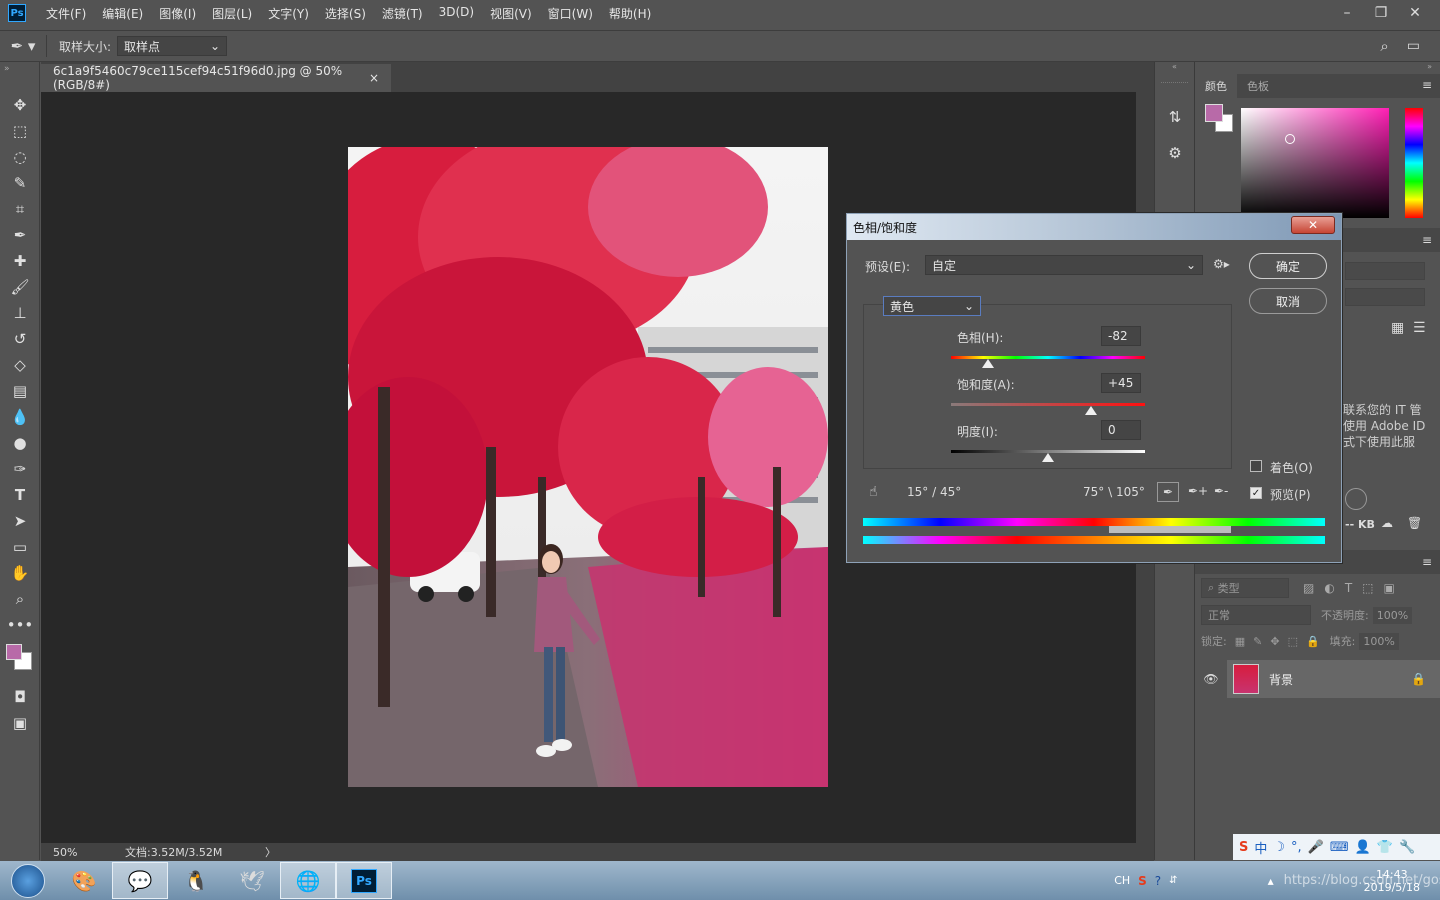 The height and width of the screenshot is (900, 1440). What do you see at coordinates (1175, 117) in the screenshot?
I see `history-panel-icon: ⇅` at bounding box center [1175, 117].